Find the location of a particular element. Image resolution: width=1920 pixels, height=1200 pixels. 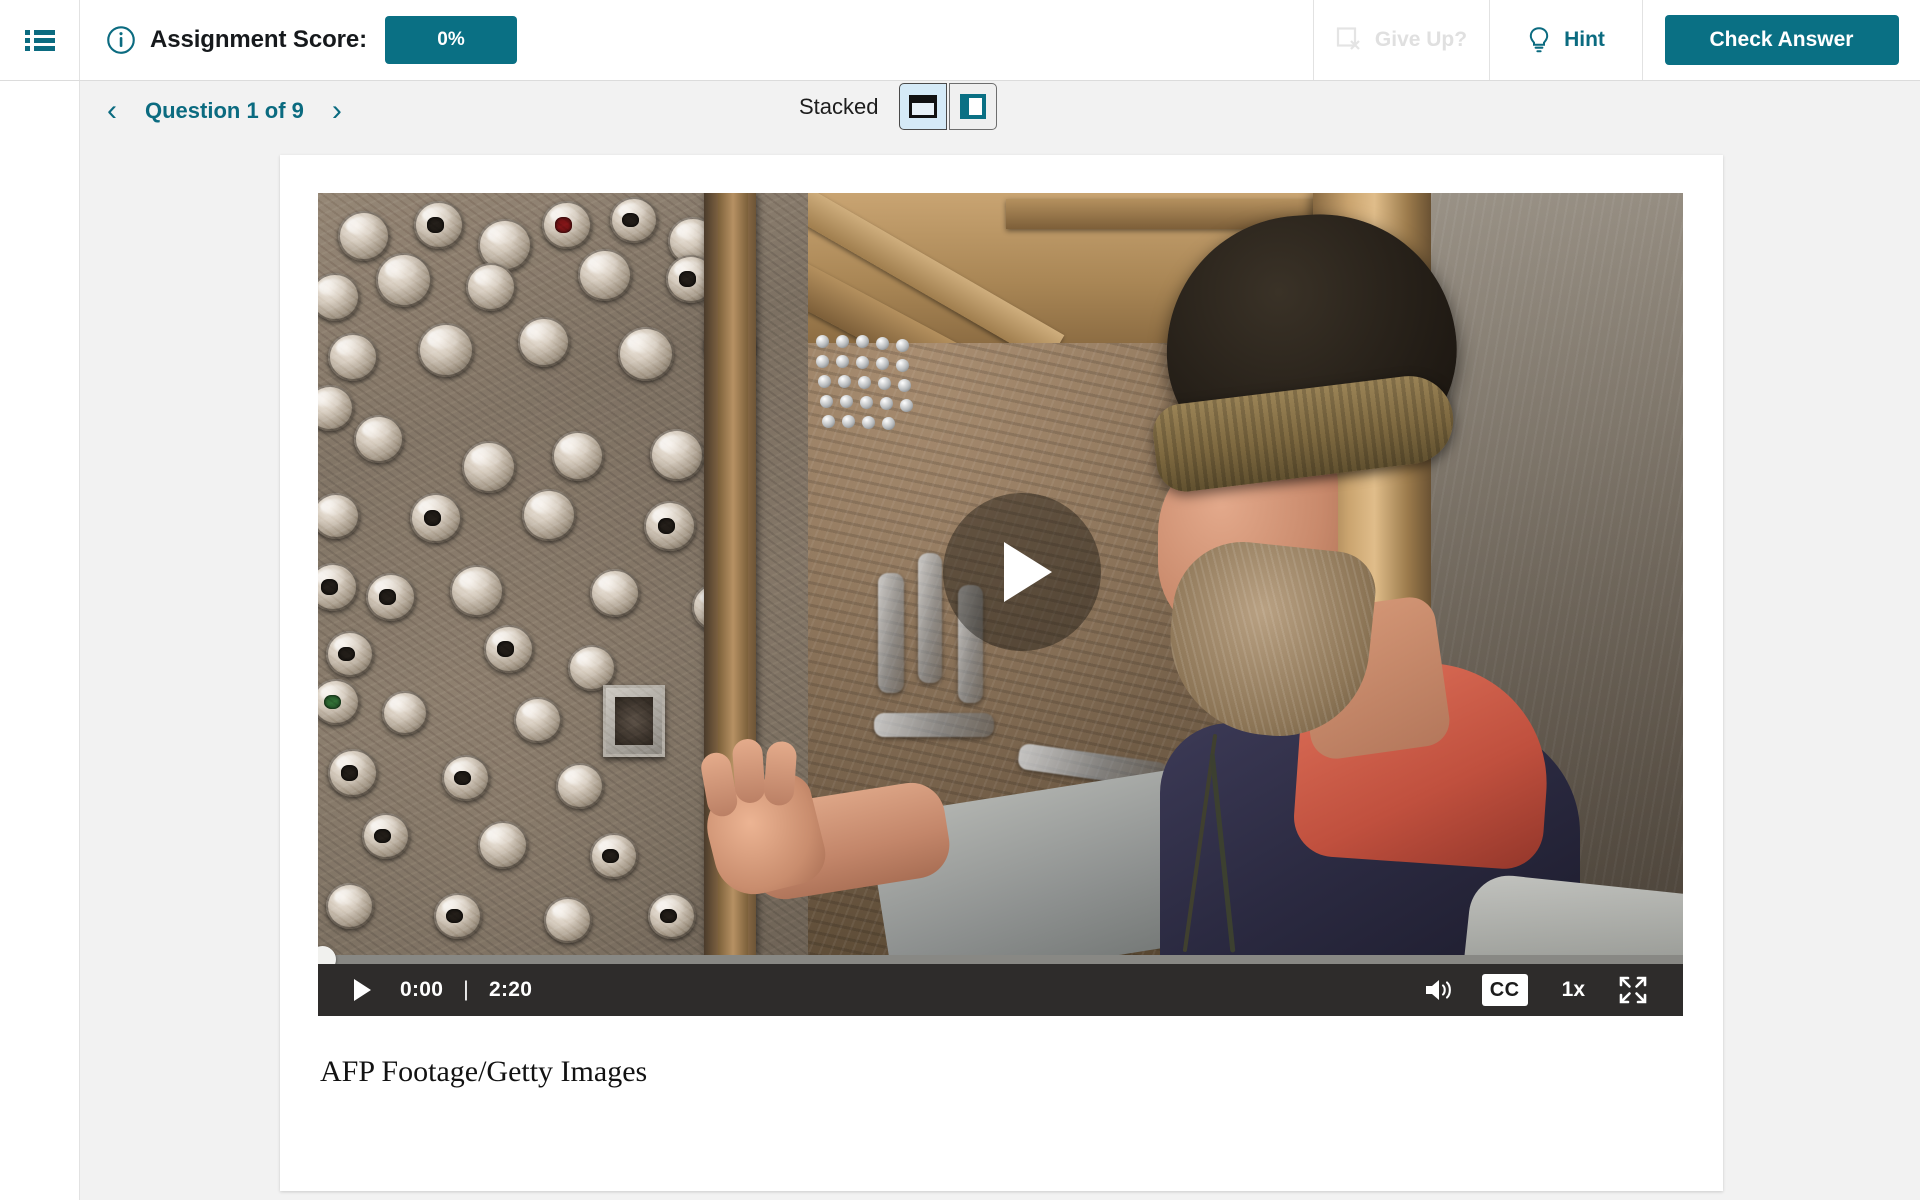

question-nav-row: ‹ Question 1 of 9 › Stacked is located at coordinates (1000, 111).